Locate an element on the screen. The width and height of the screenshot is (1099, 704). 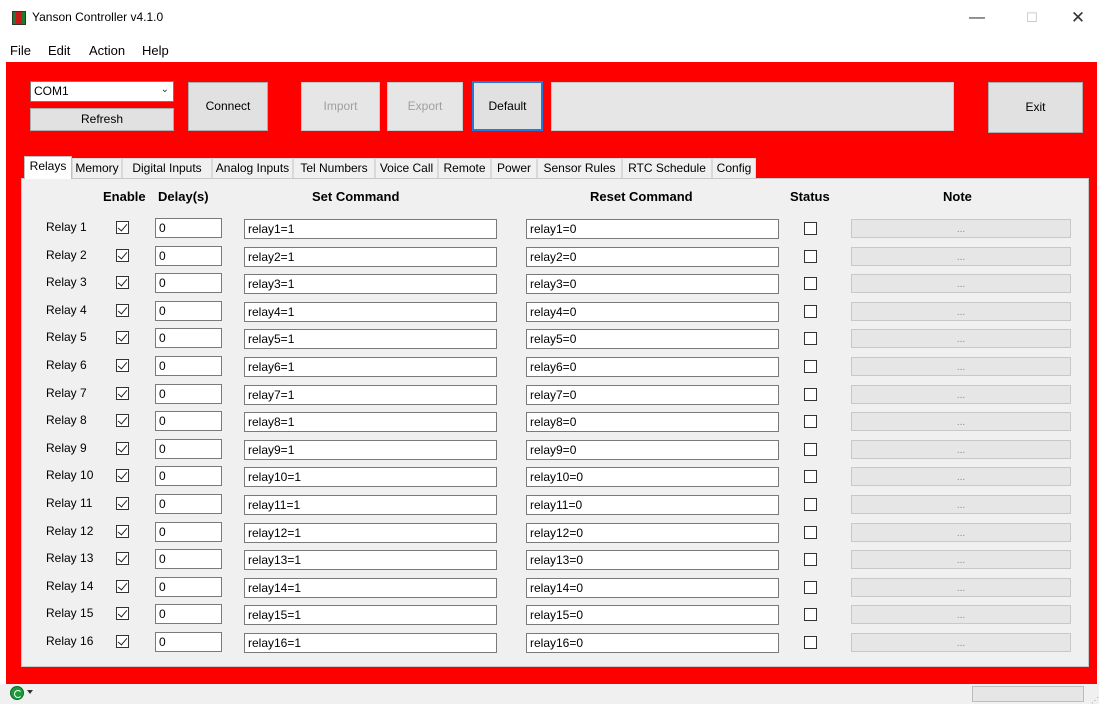
relay-reset-command-input-4: relay4=0 is located at coordinates (652, 312).